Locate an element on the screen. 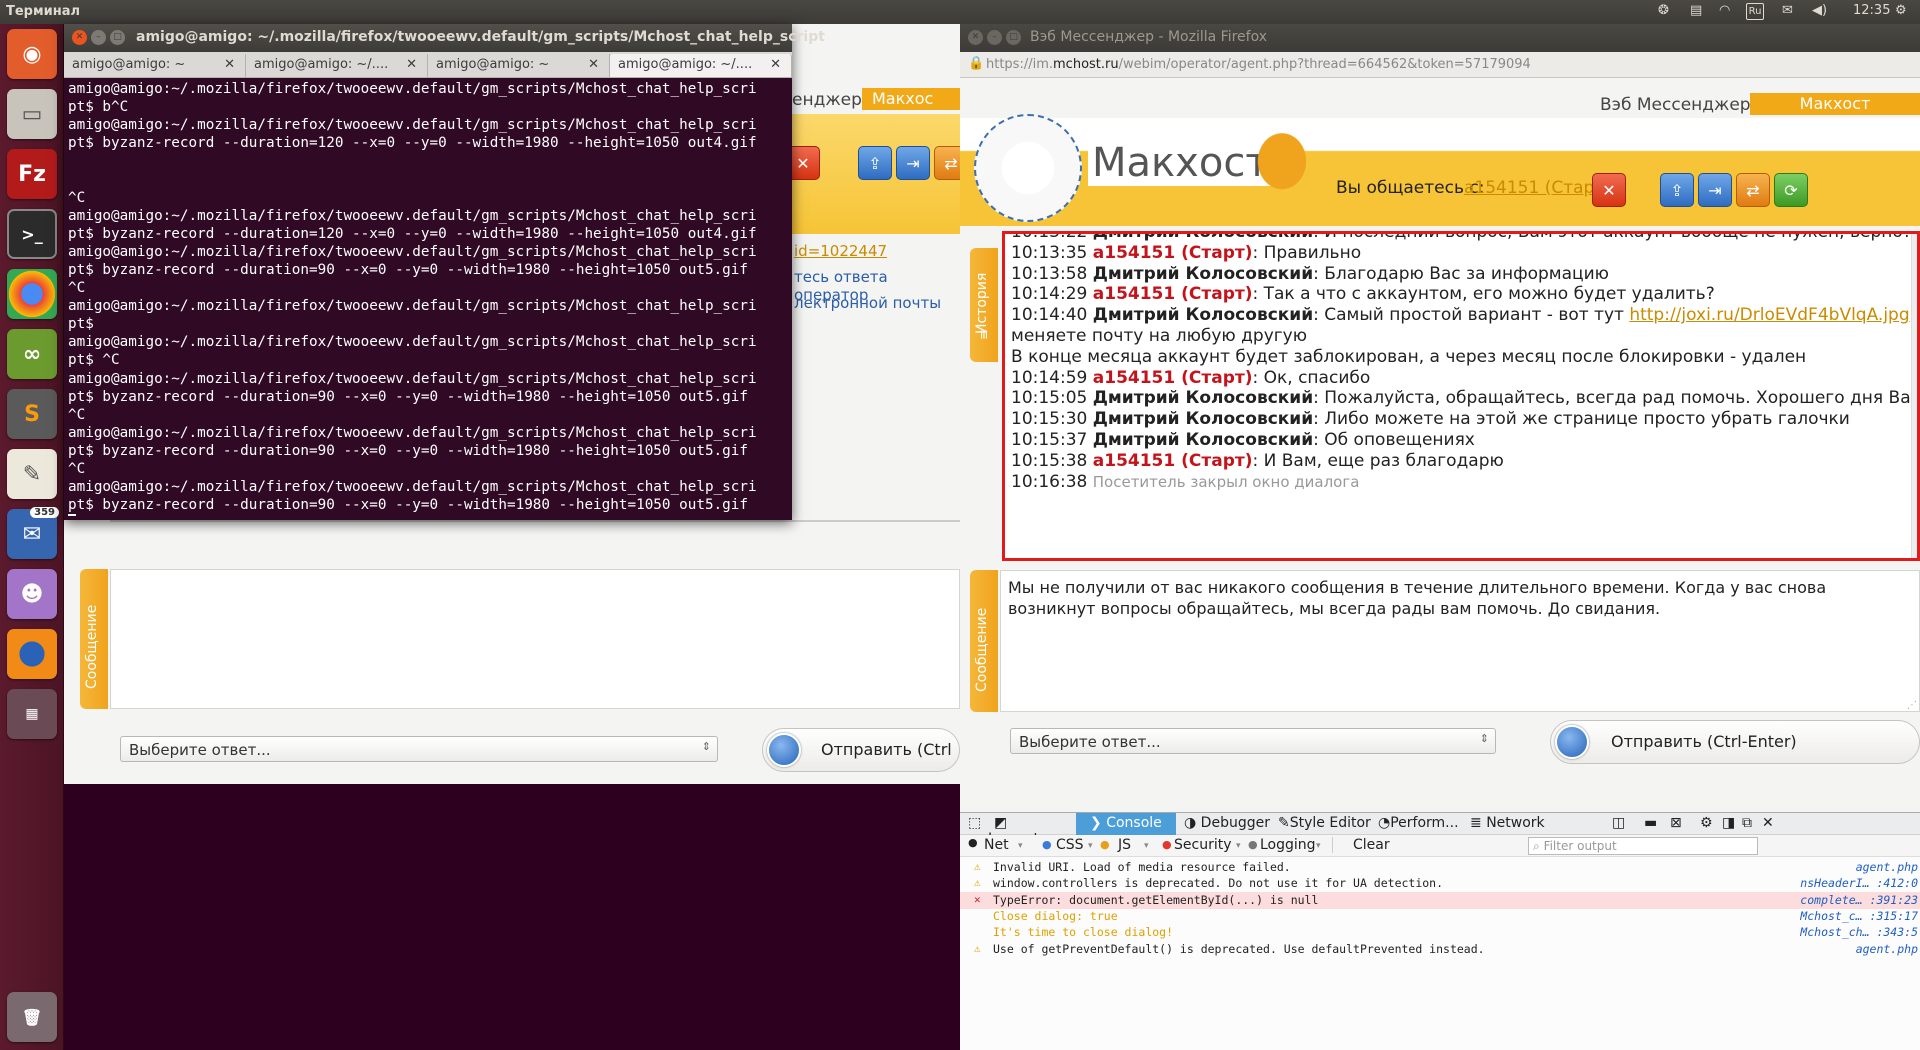 This screenshot has width=1920, height=1050. sublime-text-icon: S is located at coordinates (32, 414).